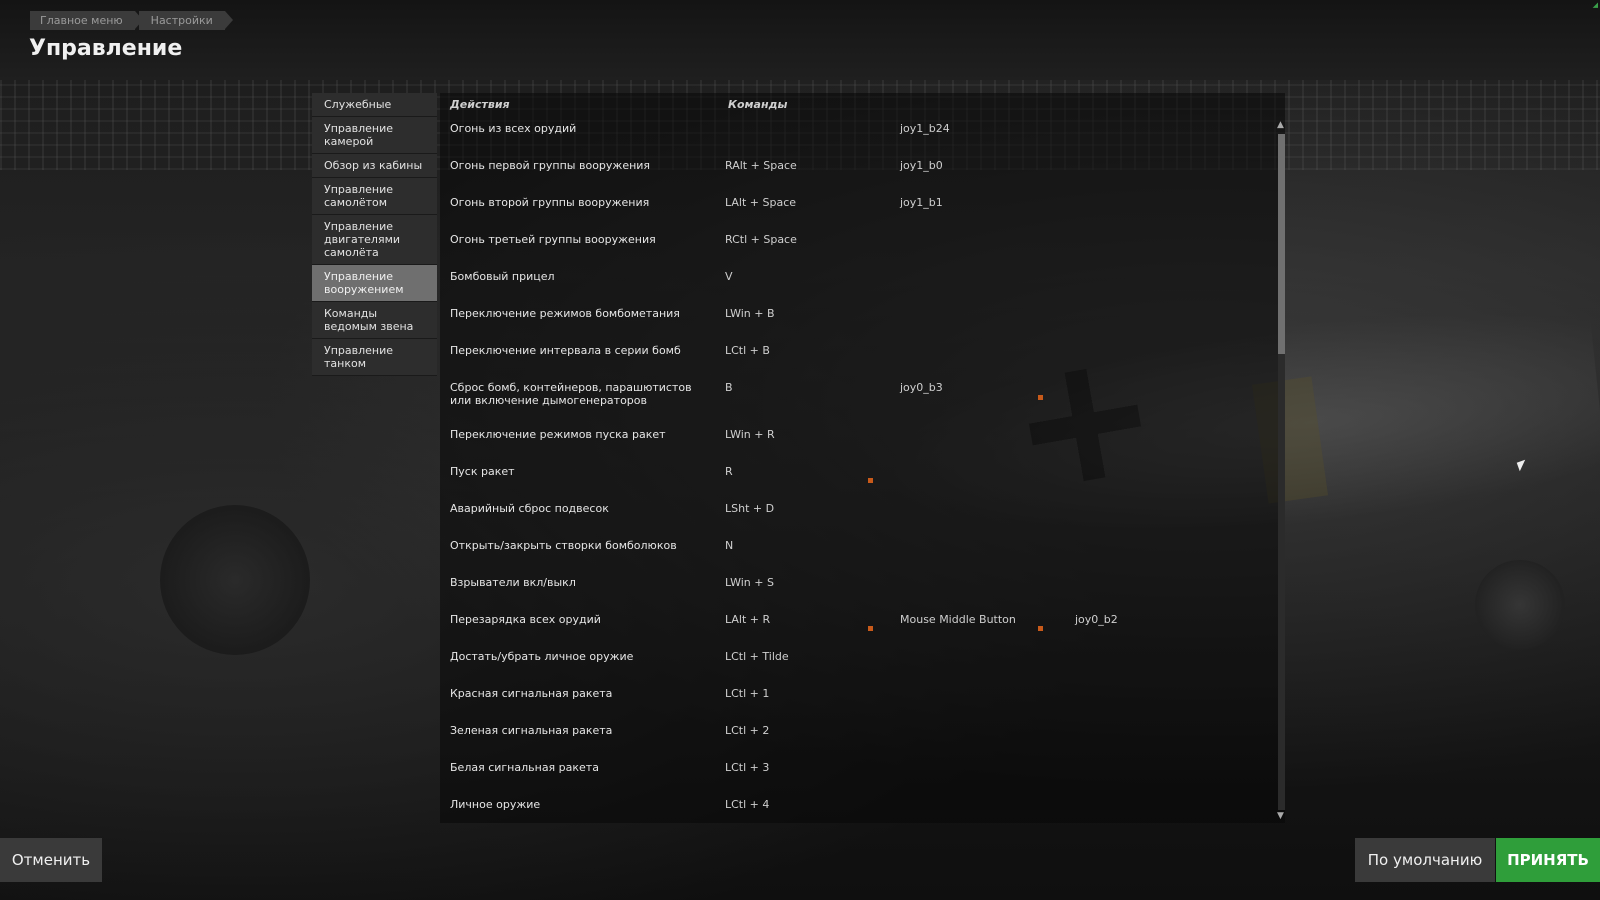 This screenshot has height=900, width=1600. I want to click on command-binding-1: LAlt + R, so click(747, 619).